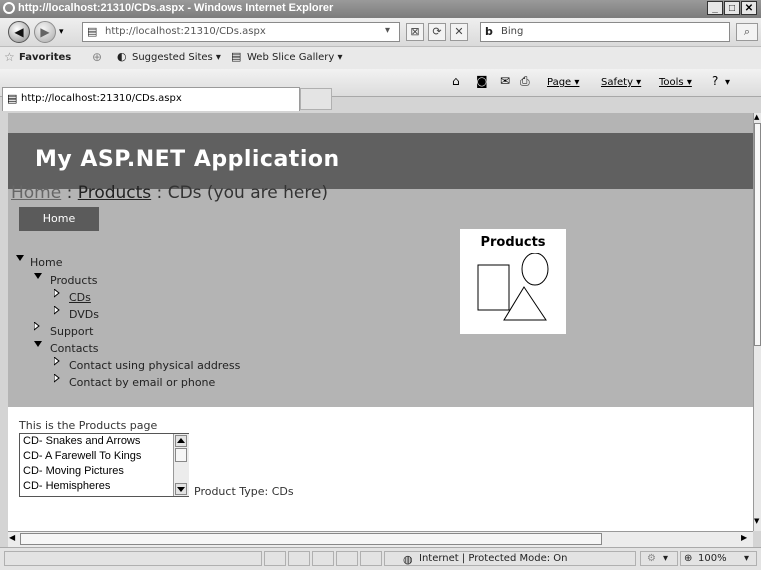 The width and height of the screenshot is (761, 570). I want to click on menu-home-button: Home, so click(59, 219).